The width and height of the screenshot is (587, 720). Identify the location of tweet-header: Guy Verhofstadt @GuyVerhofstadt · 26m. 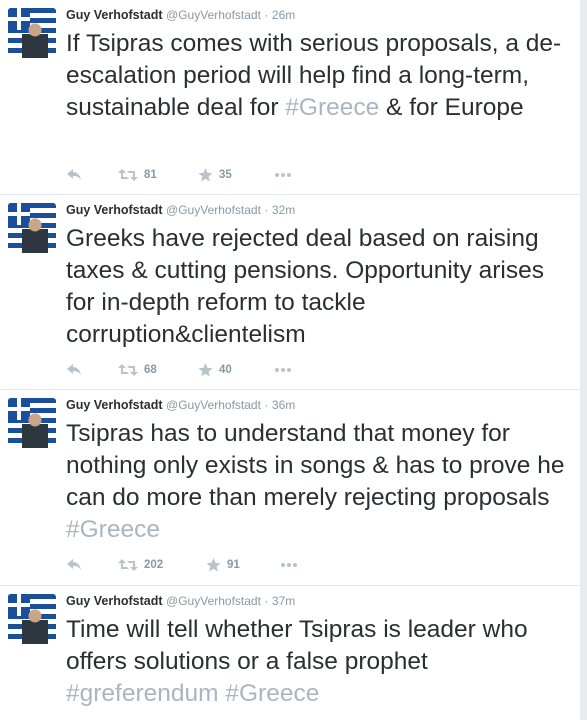
(180, 15).